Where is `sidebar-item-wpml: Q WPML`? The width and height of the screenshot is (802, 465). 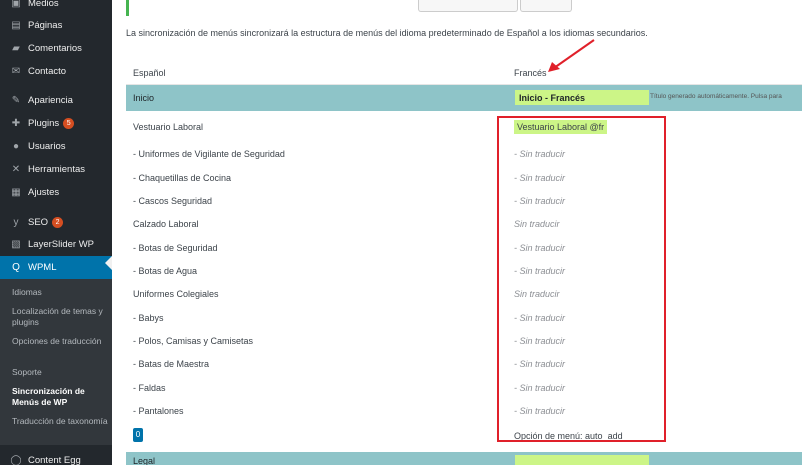
sidebar-item-wpml: Q WPML is located at coordinates (56, 267).